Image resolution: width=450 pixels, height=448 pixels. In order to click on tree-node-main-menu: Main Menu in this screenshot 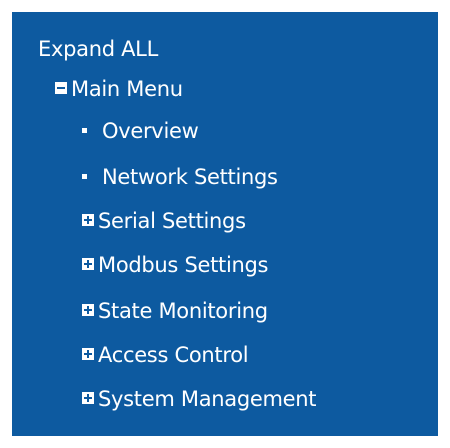, I will do `click(119, 88)`.